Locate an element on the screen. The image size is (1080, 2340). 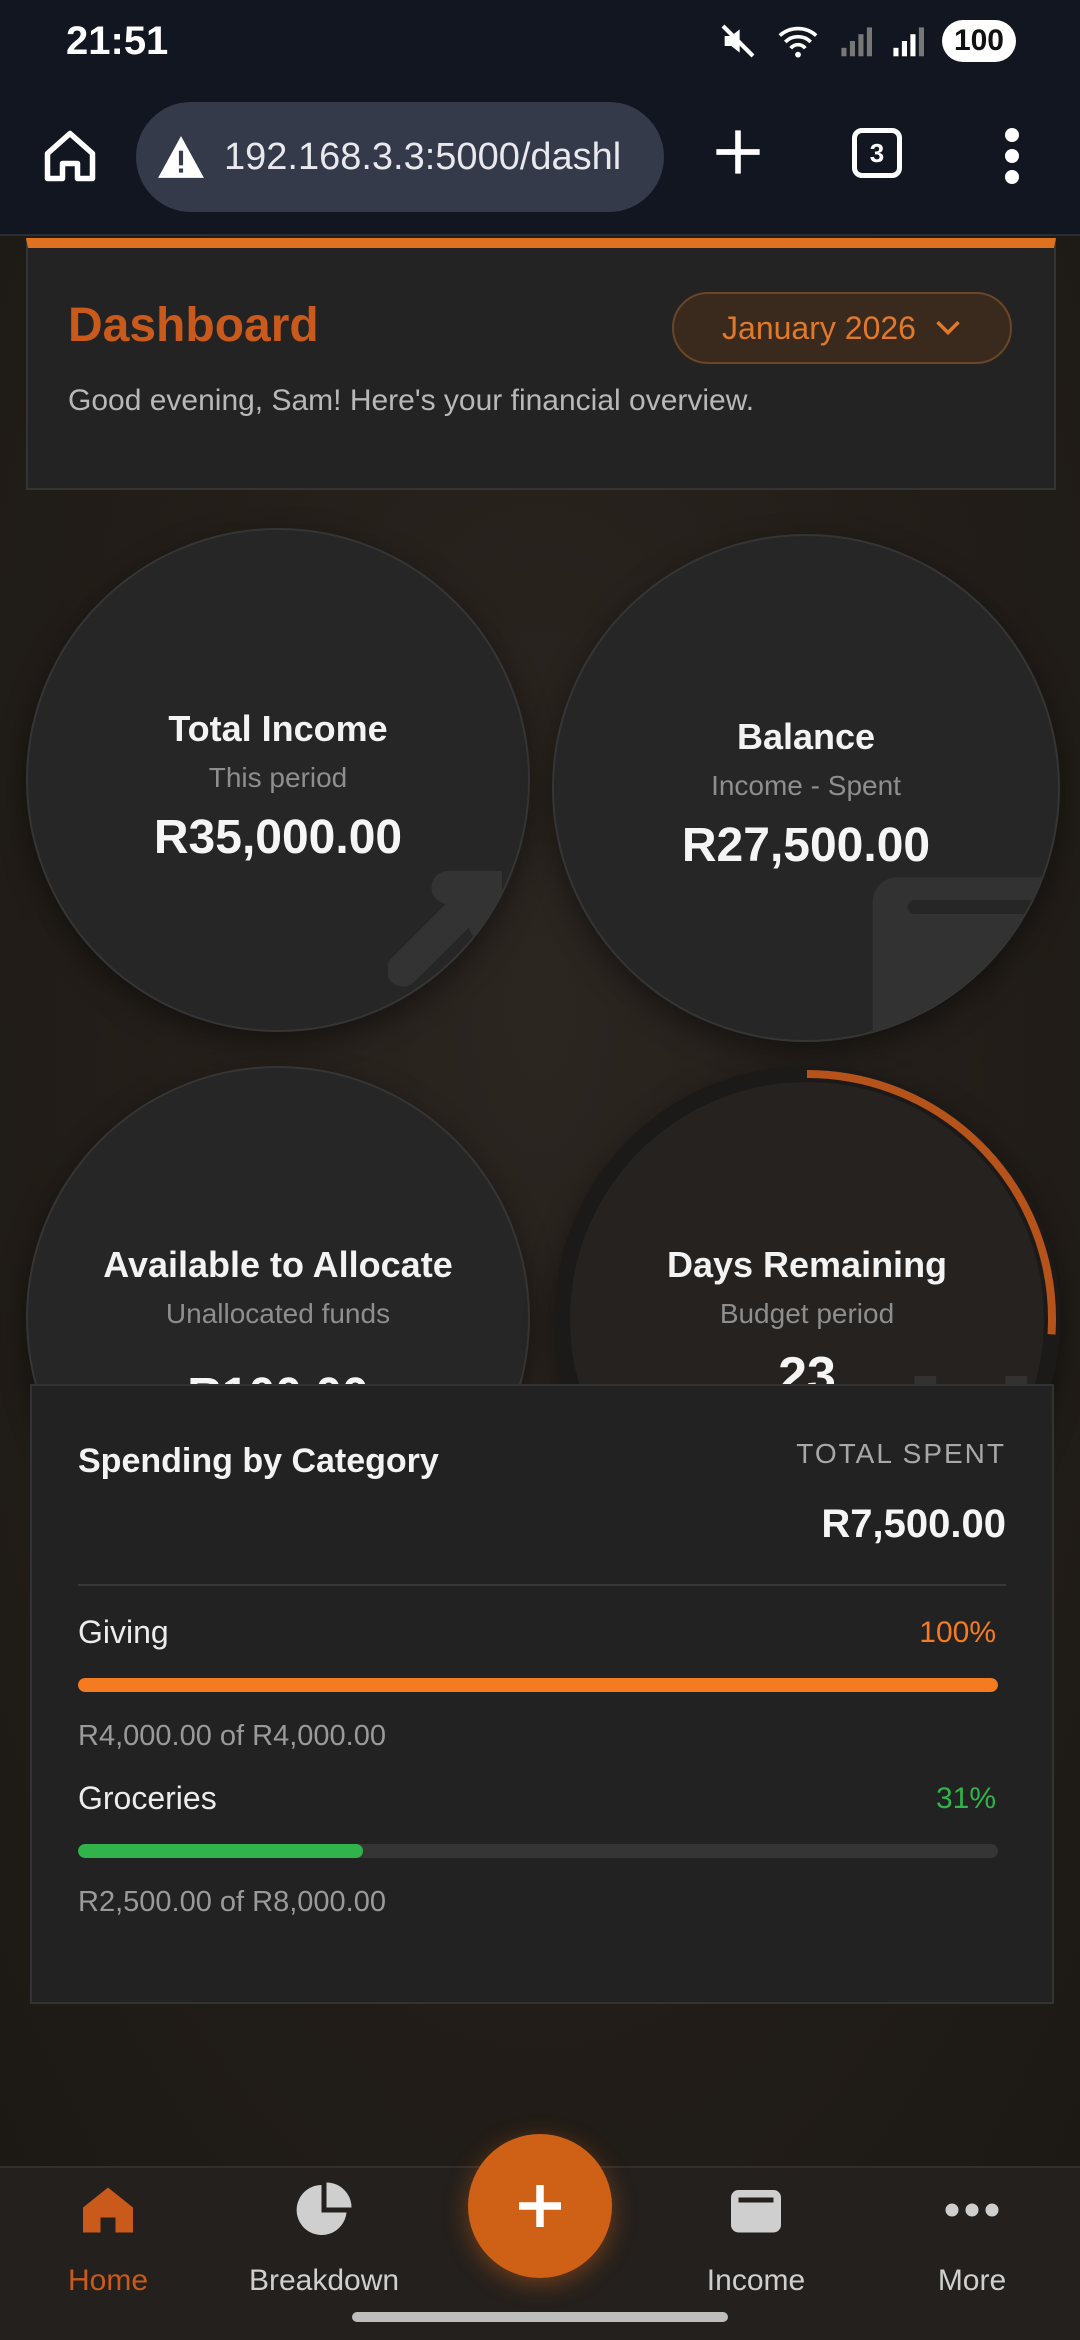
nav-income: Income is located at coordinates (756, 2243).